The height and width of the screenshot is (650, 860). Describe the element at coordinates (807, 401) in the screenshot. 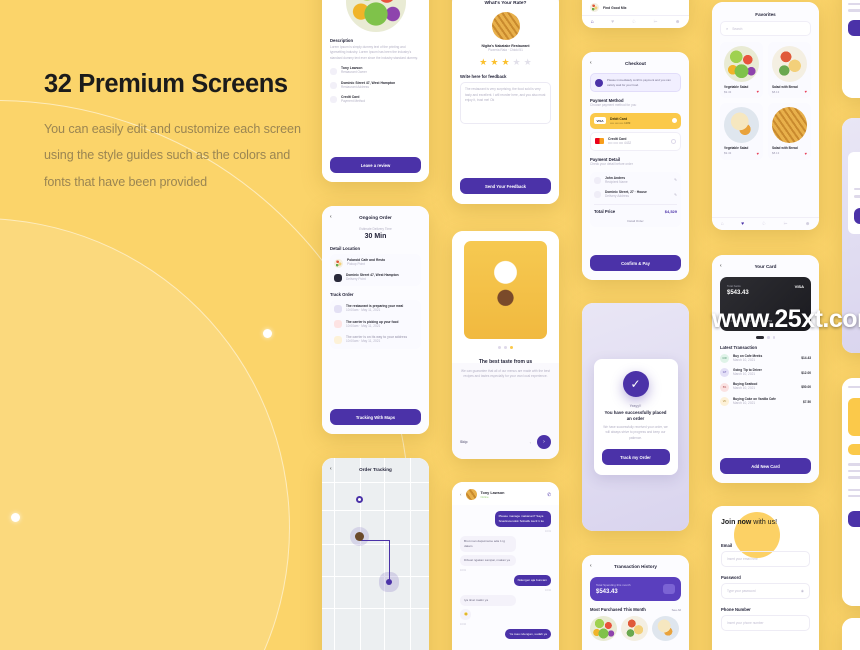

I see `transaction-amount: $7.50` at that location.